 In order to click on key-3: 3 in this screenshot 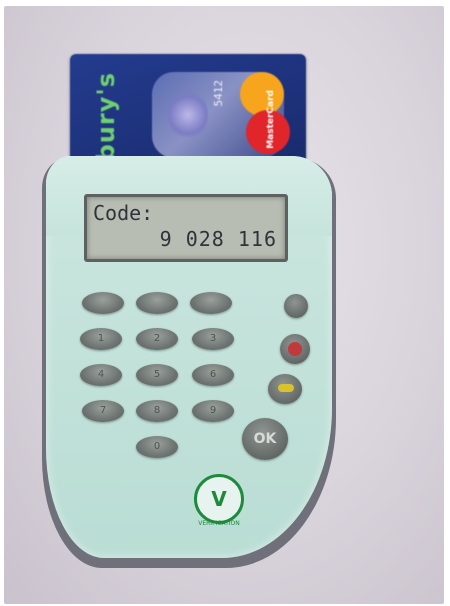, I will do `click(213, 339)`.